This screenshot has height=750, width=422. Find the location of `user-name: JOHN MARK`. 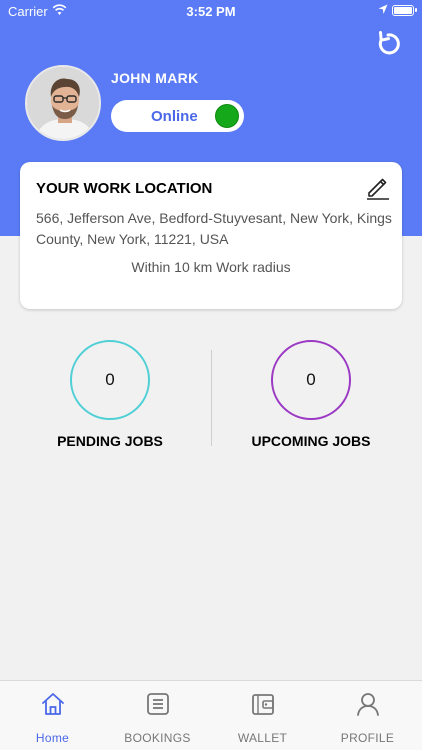

user-name: JOHN MARK is located at coordinates (155, 78).